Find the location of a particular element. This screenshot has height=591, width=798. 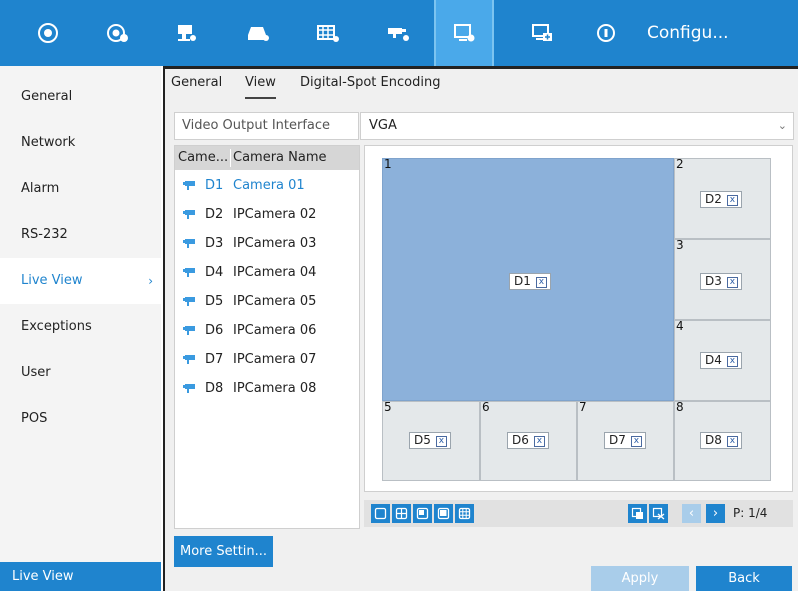

sidebar-item-user: User is located at coordinates (80, 373).